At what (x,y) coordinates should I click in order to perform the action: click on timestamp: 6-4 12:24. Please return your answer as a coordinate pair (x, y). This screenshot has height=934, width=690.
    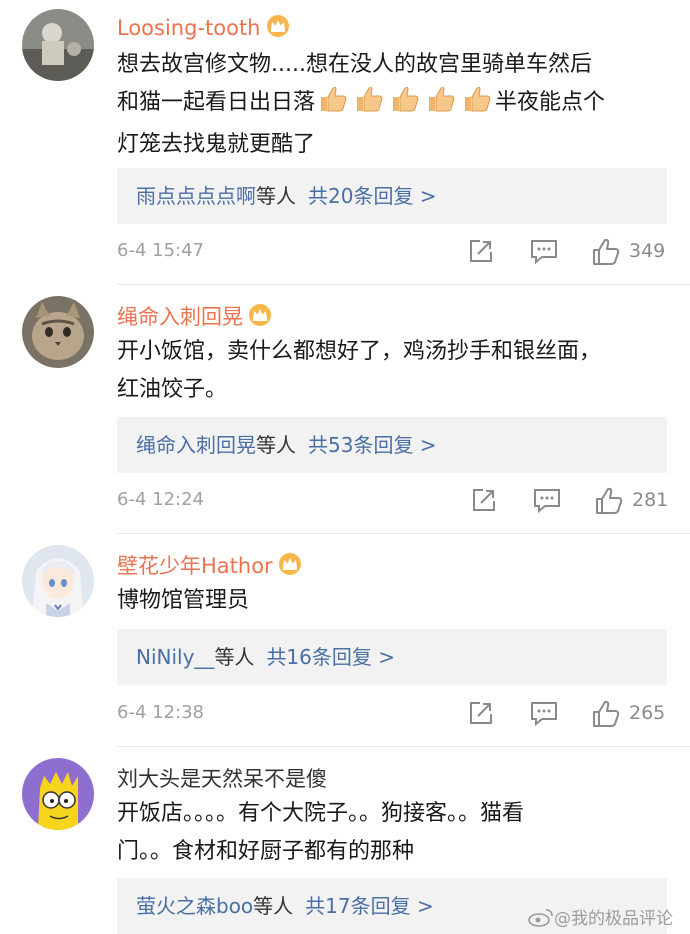
    Looking at the image, I should click on (160, 499).